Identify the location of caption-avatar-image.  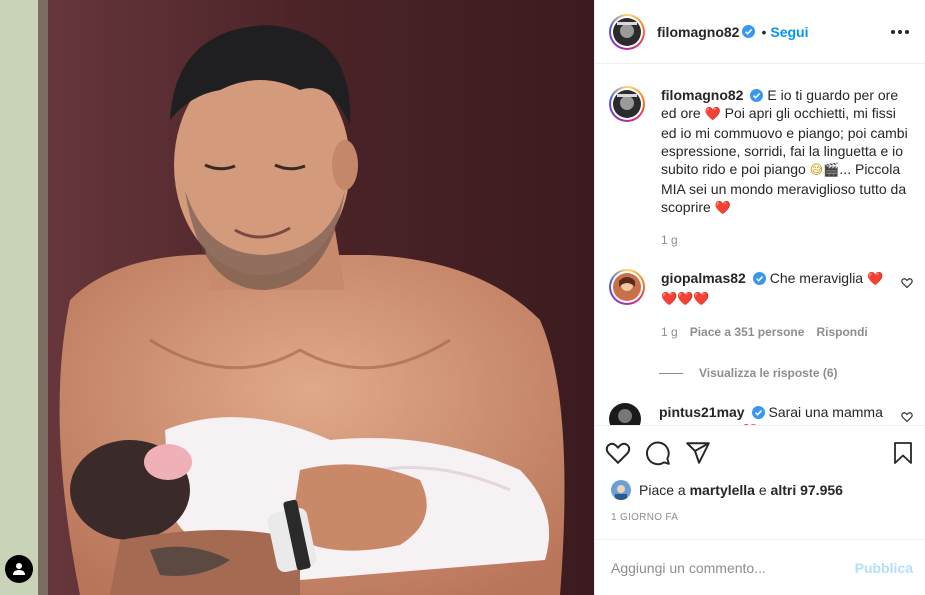
(627, 104).